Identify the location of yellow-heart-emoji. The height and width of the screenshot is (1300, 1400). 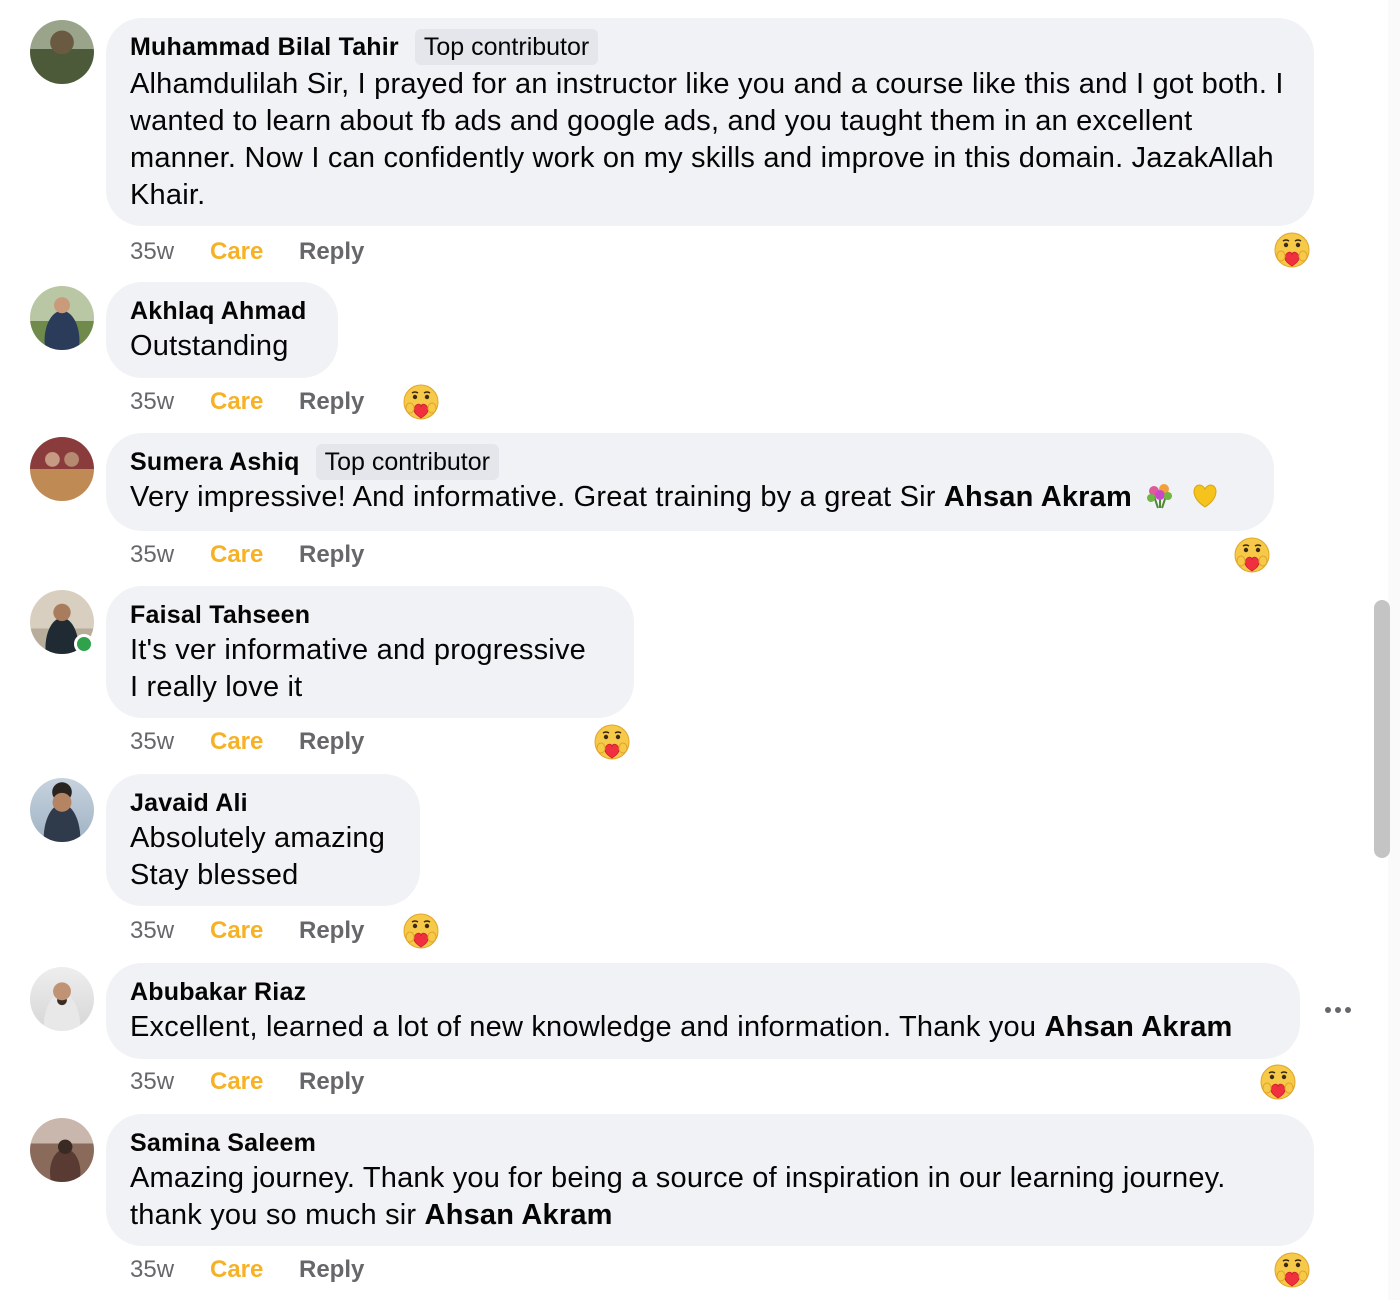
(1204, 496).